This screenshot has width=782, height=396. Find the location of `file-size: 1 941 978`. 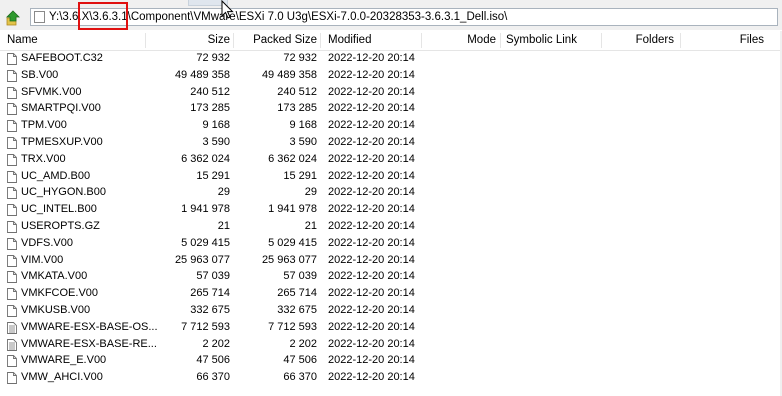

file-size: 1 941 978 is located at coordinates (205, 209).